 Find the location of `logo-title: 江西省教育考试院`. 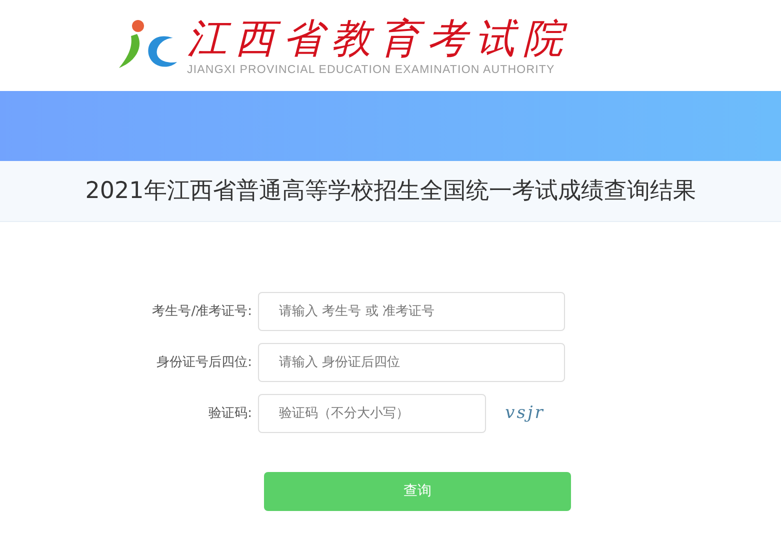

logo-title: 江西省教育考试院 is located at coordinates (379, 38).